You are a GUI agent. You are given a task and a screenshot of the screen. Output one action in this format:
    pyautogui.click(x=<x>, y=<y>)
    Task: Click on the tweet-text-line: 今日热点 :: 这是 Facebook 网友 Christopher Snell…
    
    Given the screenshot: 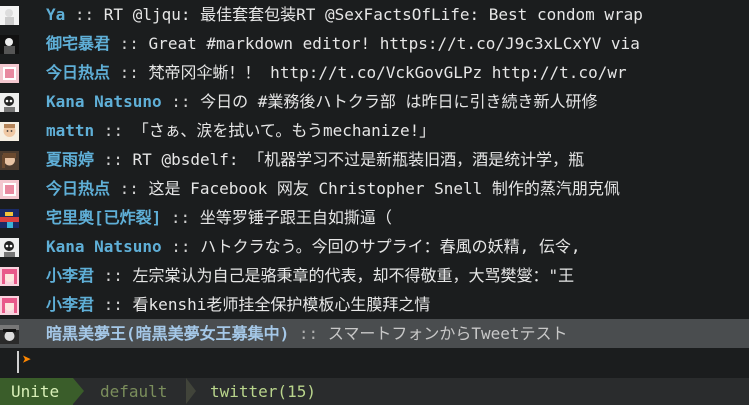 What is the action you would take?
    pyautogui.click(x=333, y=188)
    